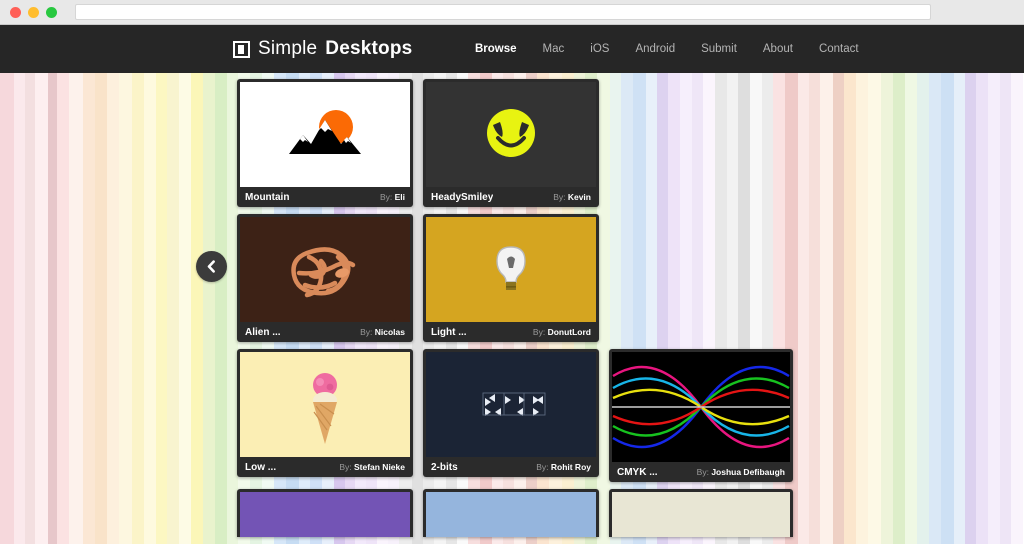  Describe the element at coordinates (15, 12) in the screenshot. I see `close-window-button` at that location.